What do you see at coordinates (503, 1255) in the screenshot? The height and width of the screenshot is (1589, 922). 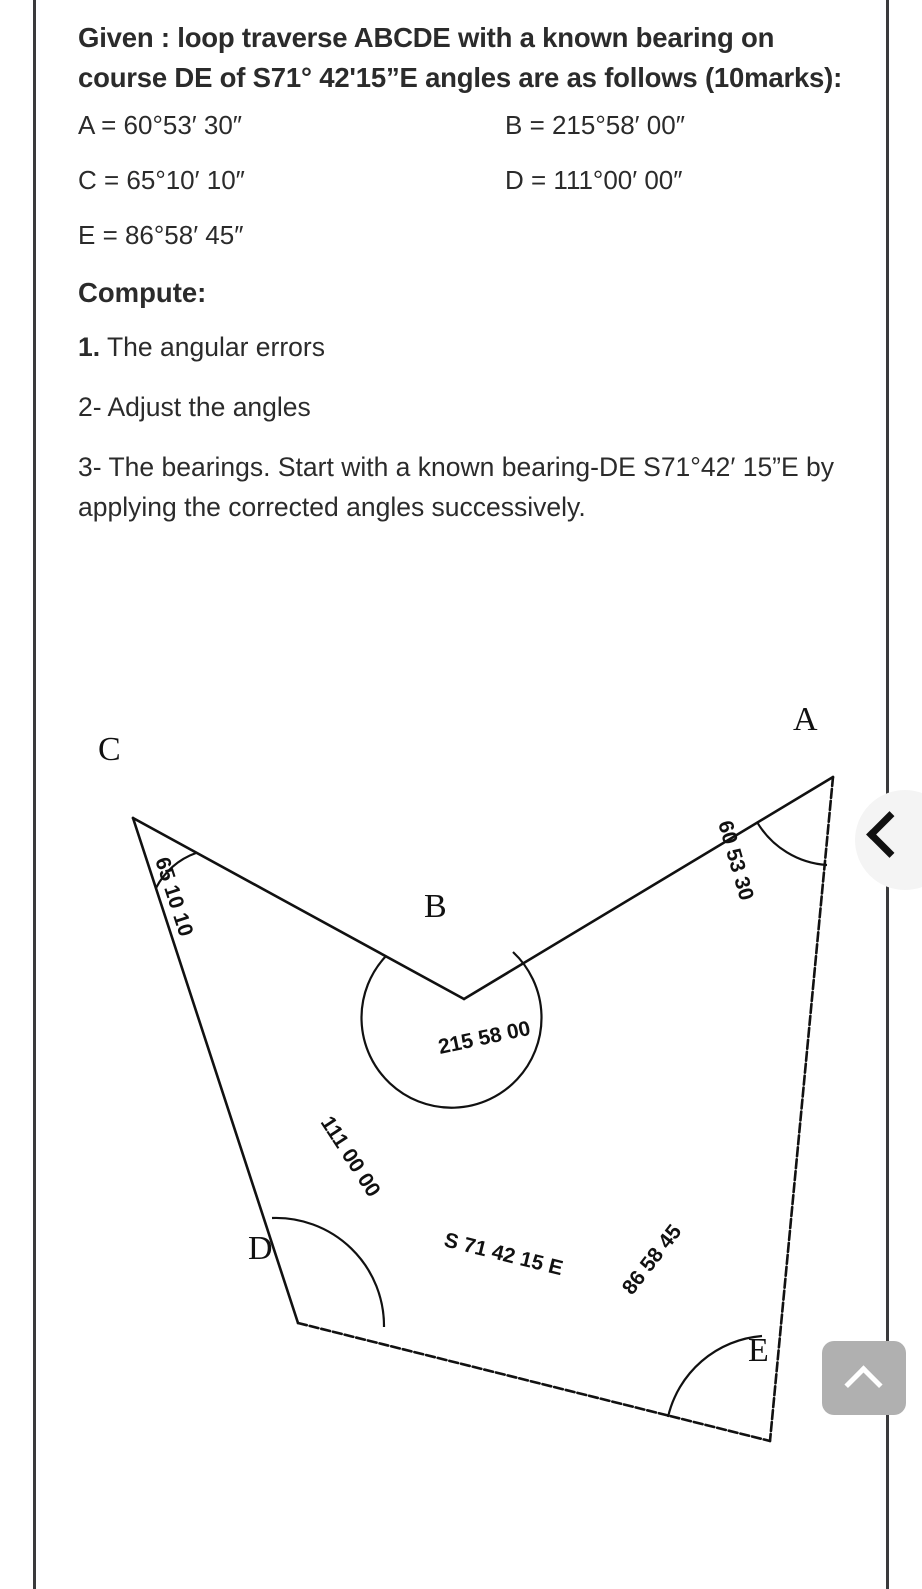 I see `bearing-label-de: S 71 42 15 E` at bounding box center [503, 1255].